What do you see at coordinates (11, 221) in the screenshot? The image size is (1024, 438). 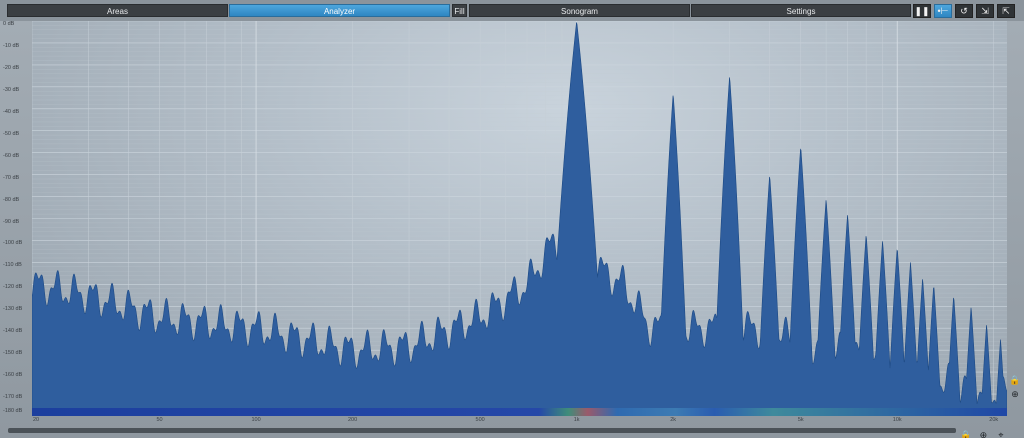 I see `db-tick-label: -90 dB` at bounding box center [11, 221].